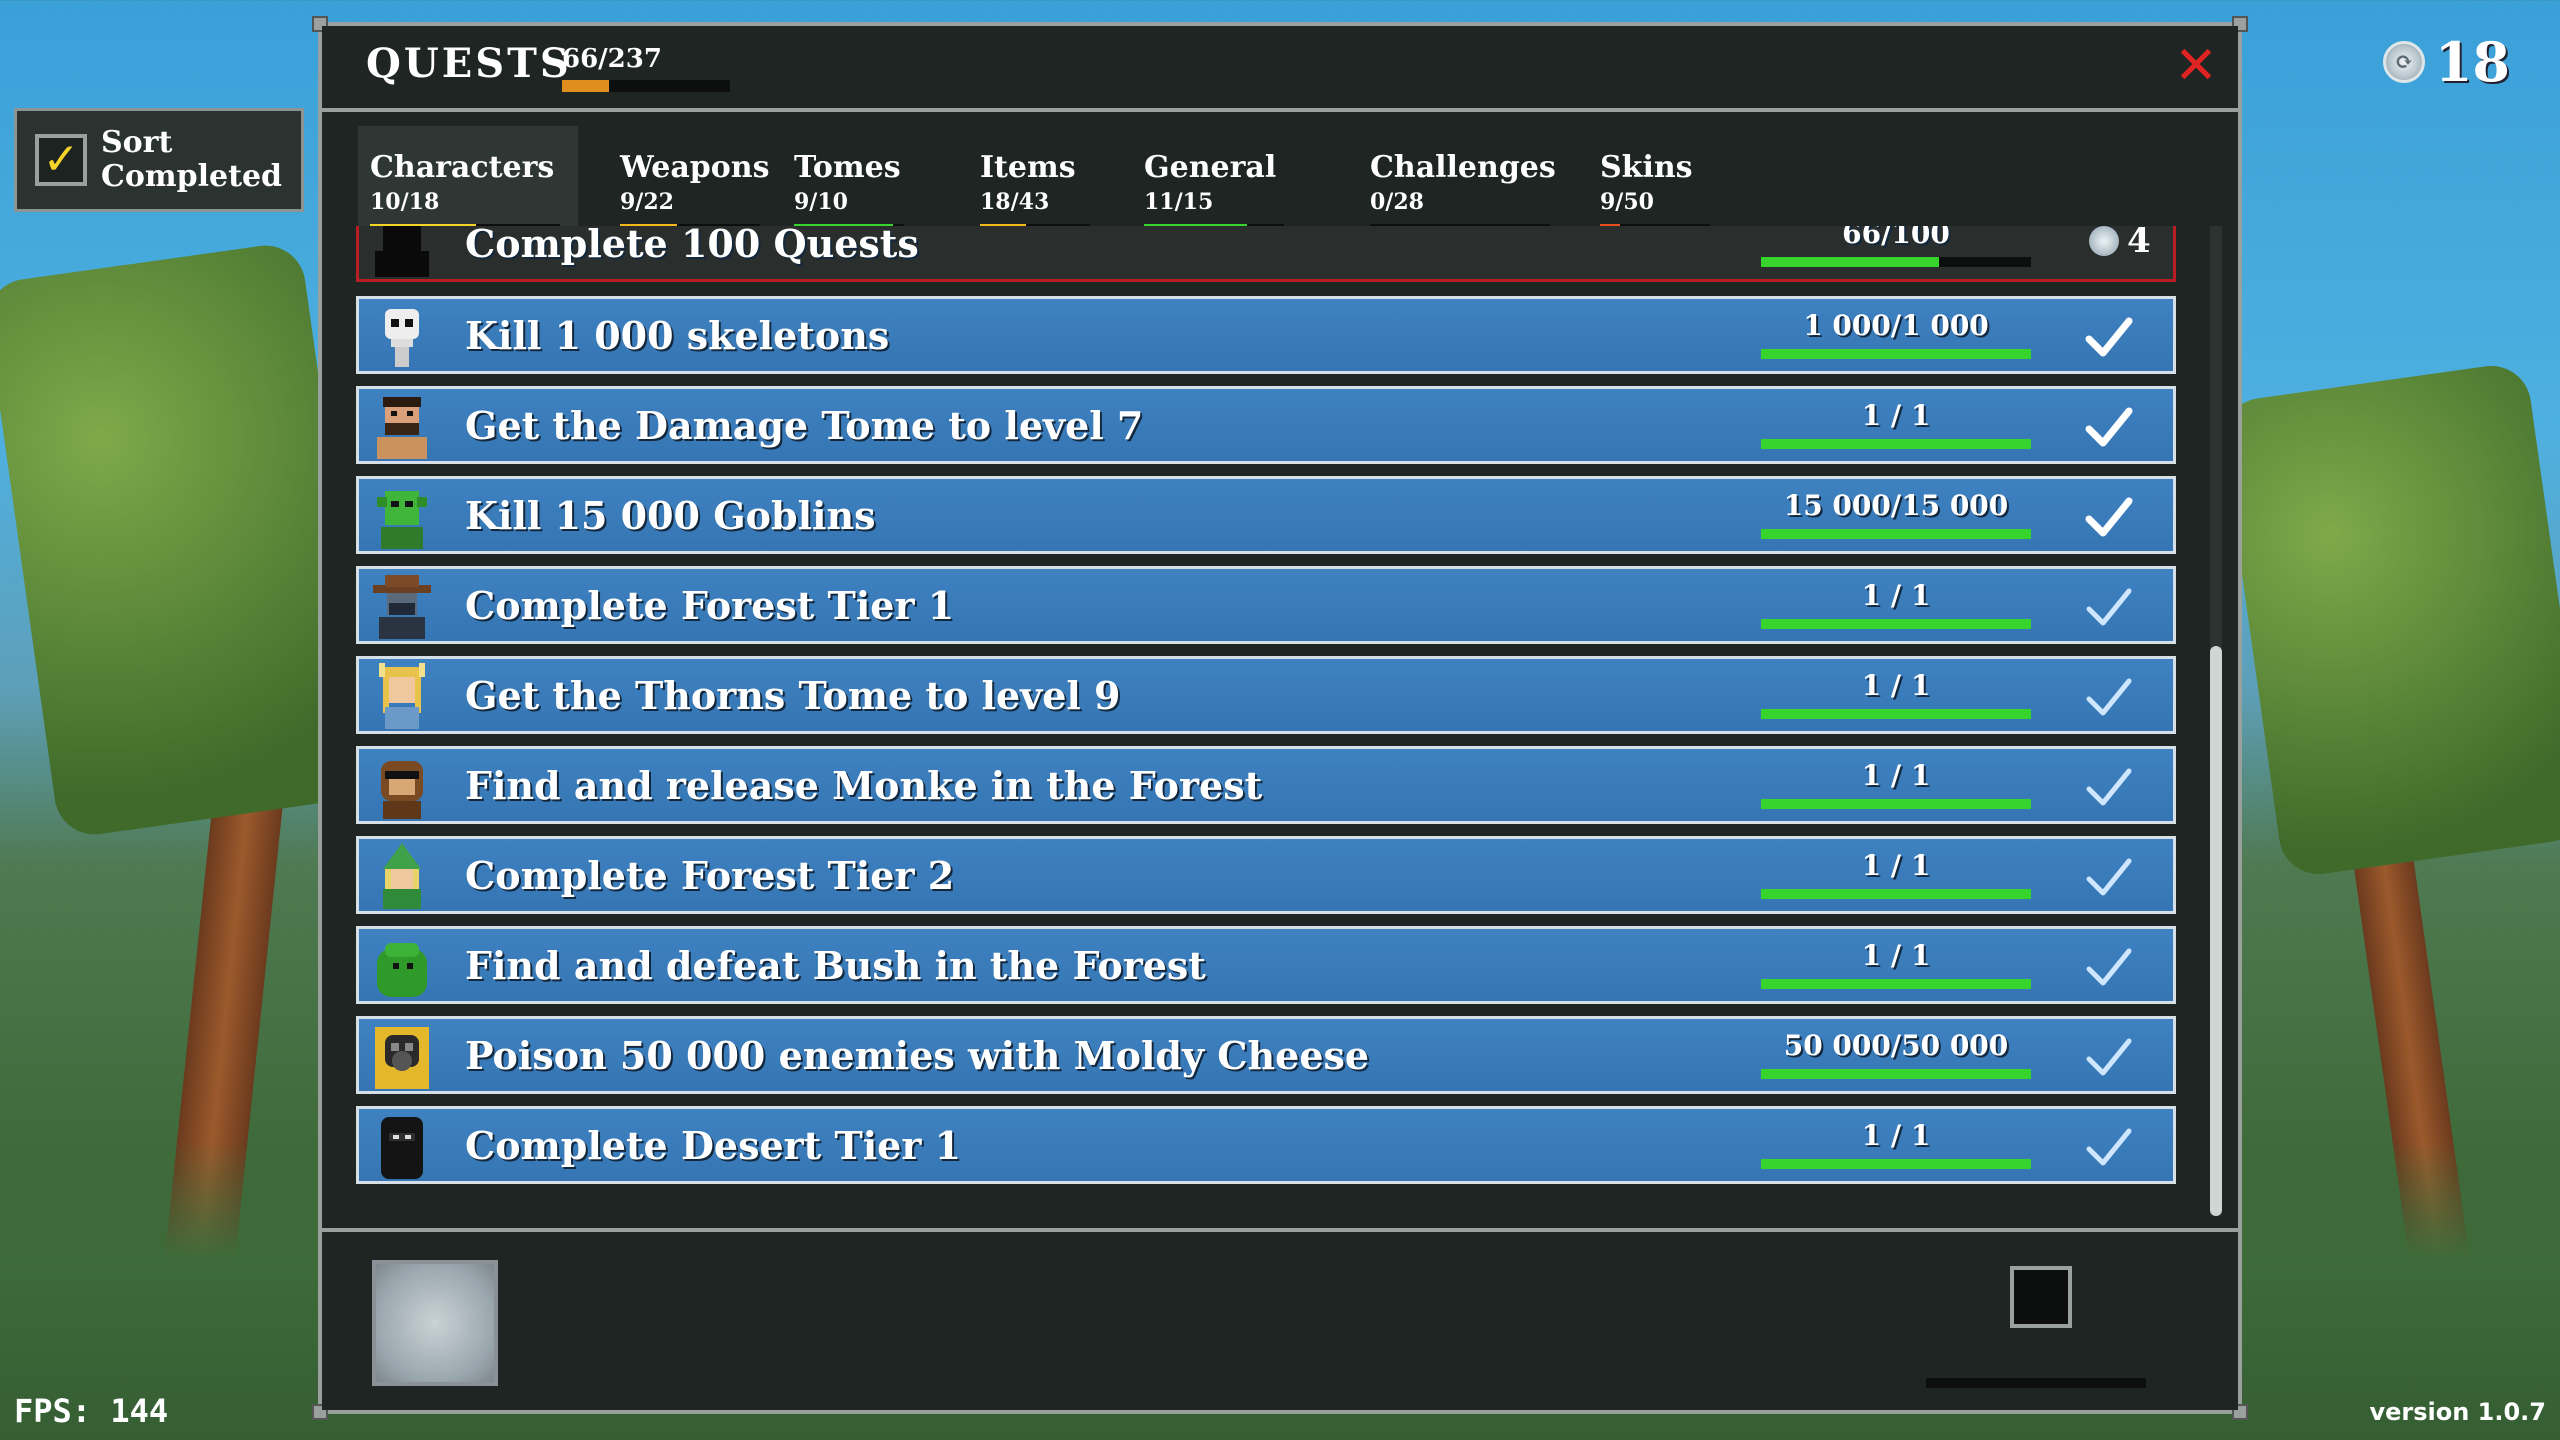  What do you see at coordinates (402, 606) in the screenshot?
I see `cowboy-icon` at bounding box center [402, 606].